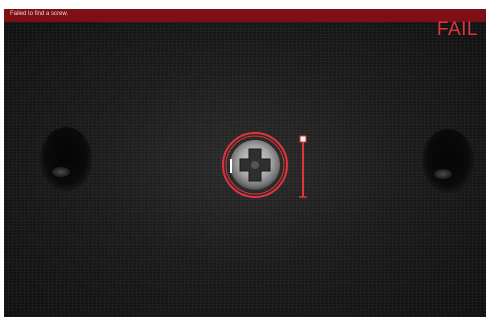 The height and width of the screenshot is (319, 496). Describe the element at coordinates (448, 161) in the screenshot. I see `right-mounting-hole` at that location.